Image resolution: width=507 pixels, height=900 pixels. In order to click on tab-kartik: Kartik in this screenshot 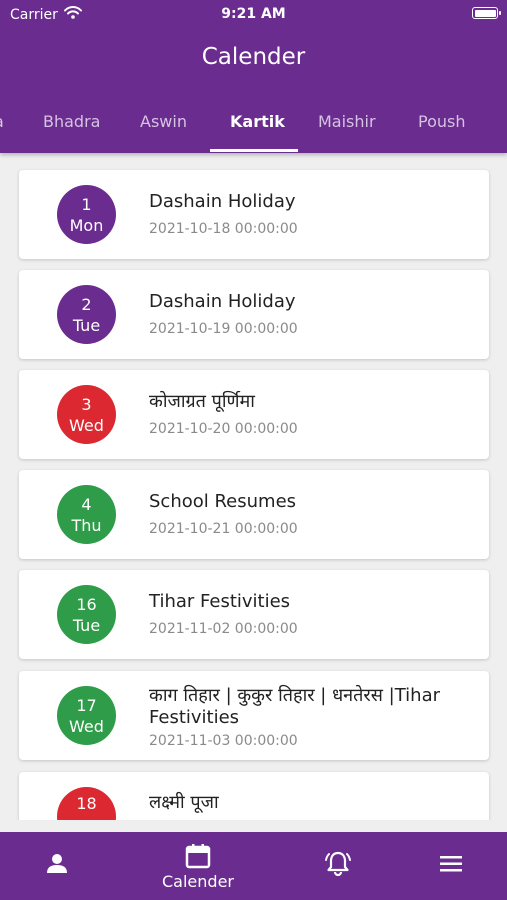, I will do `click(257, 121)`.